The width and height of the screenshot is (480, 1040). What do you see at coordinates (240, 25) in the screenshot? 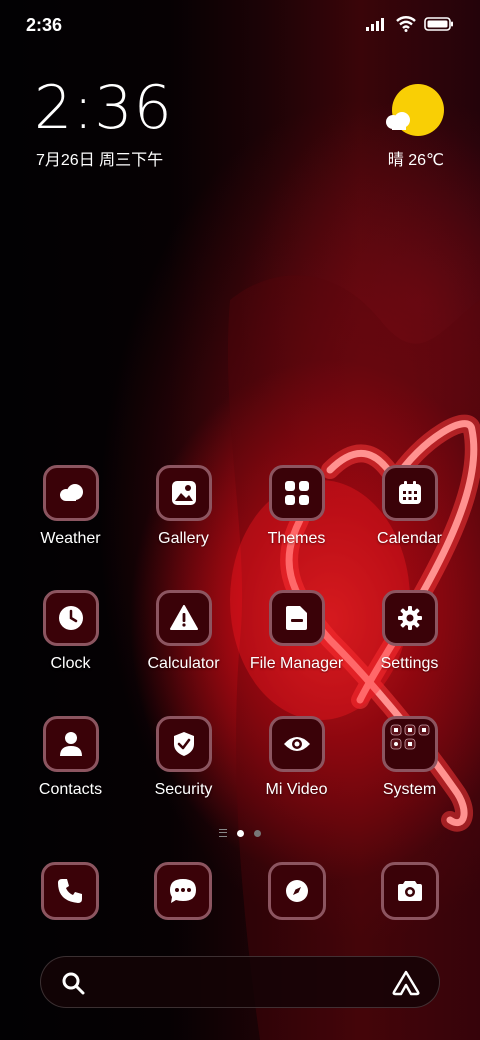
I see `status-bar: 2:36` at bounding box center [240, 25].